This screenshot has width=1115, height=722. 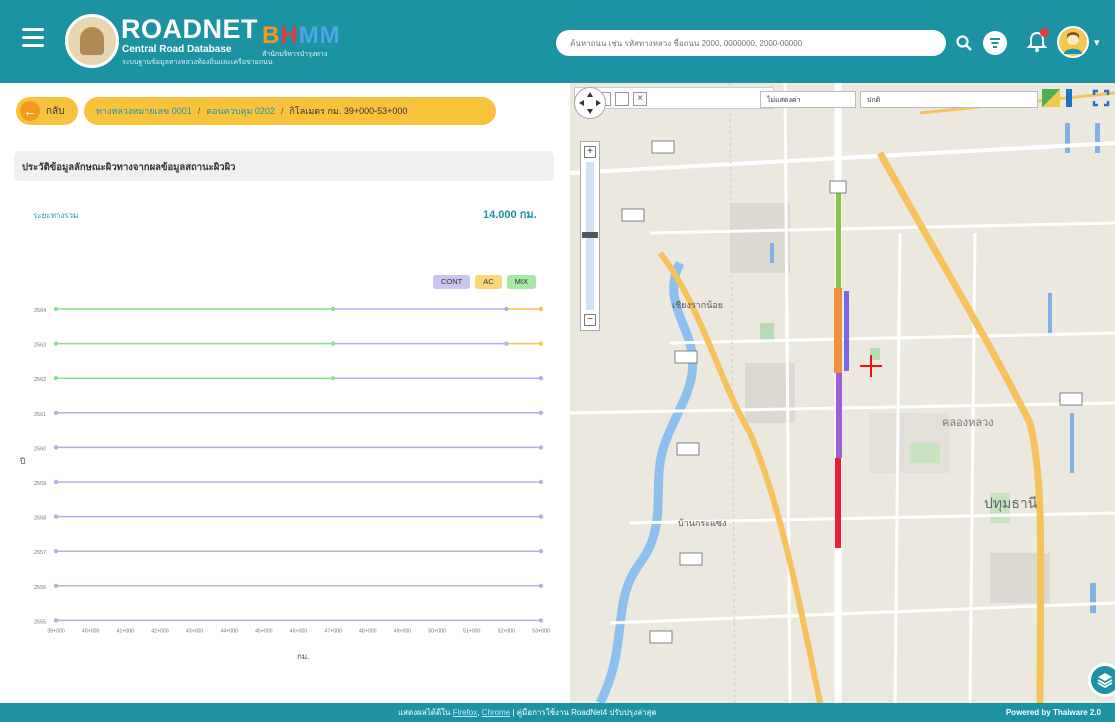 I want to click on distance-value: 14.000 กม., so click(x=510, y=215).